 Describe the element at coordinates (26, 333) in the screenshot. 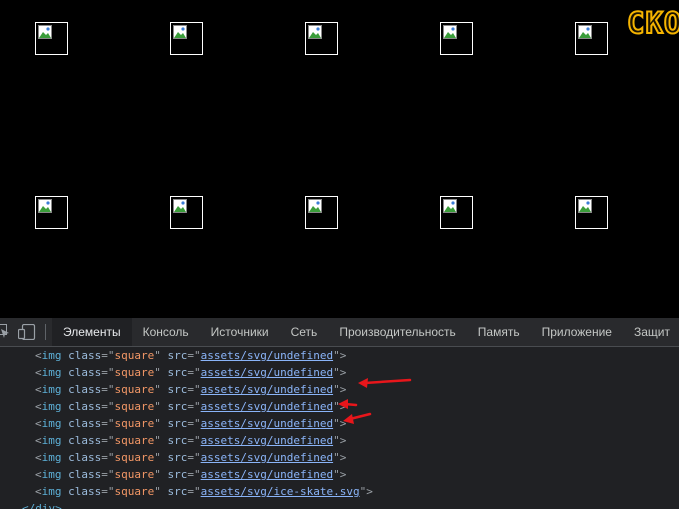

I see `device-toolbar-icon` at that location.